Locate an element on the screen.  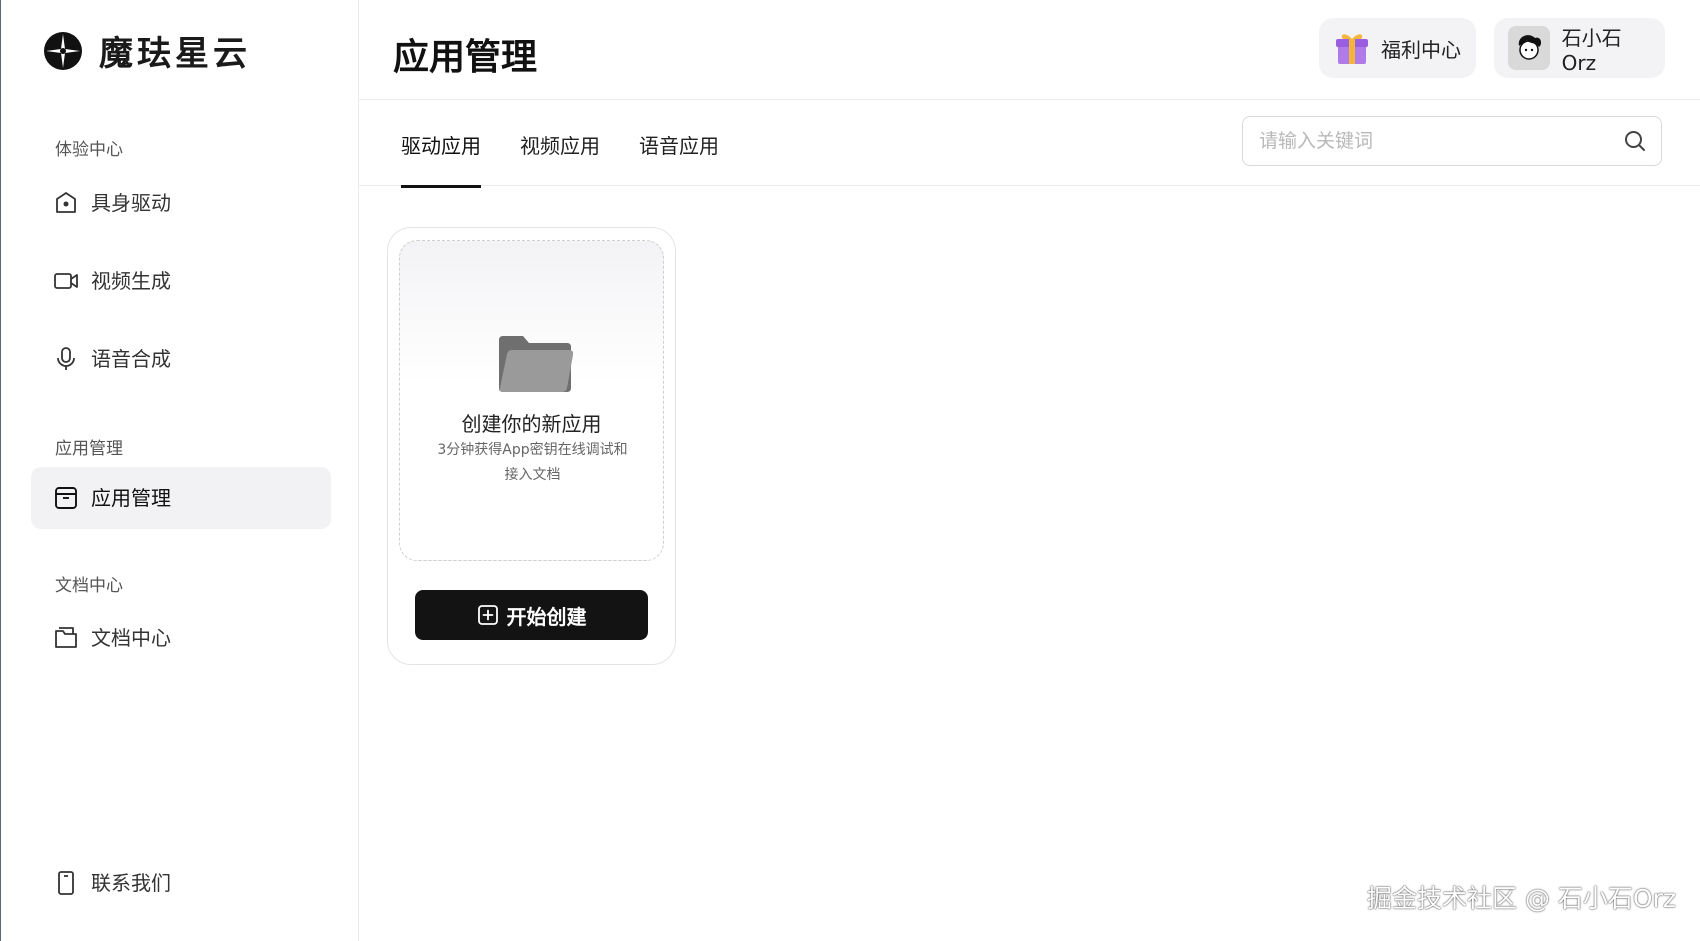
section-label-experience: 体验中心 is located at coordinates (89, 150).